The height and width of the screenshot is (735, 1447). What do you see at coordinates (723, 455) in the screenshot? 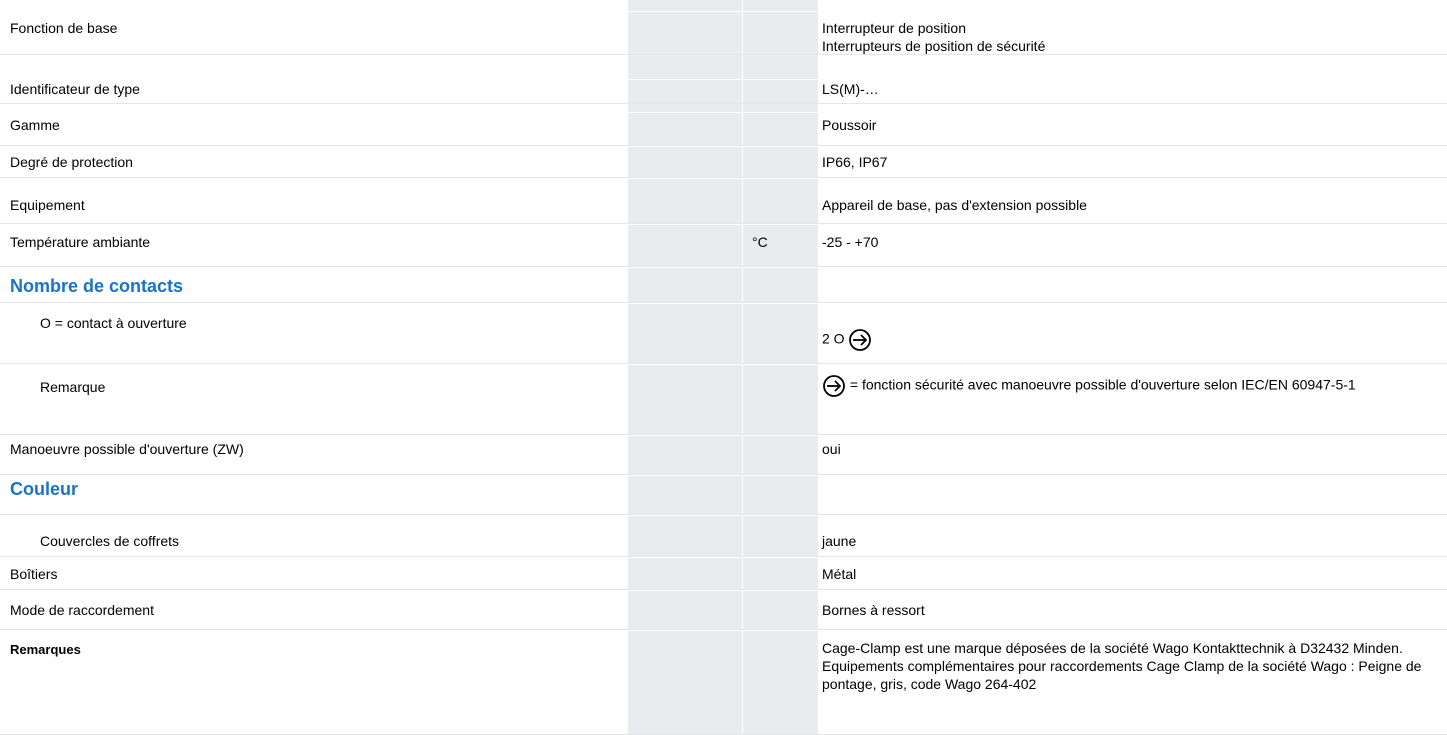
I see `row-manoeuvre: Manoeuvre possible d'ouverture (ZW) oui` at bounding box center [723, 455].